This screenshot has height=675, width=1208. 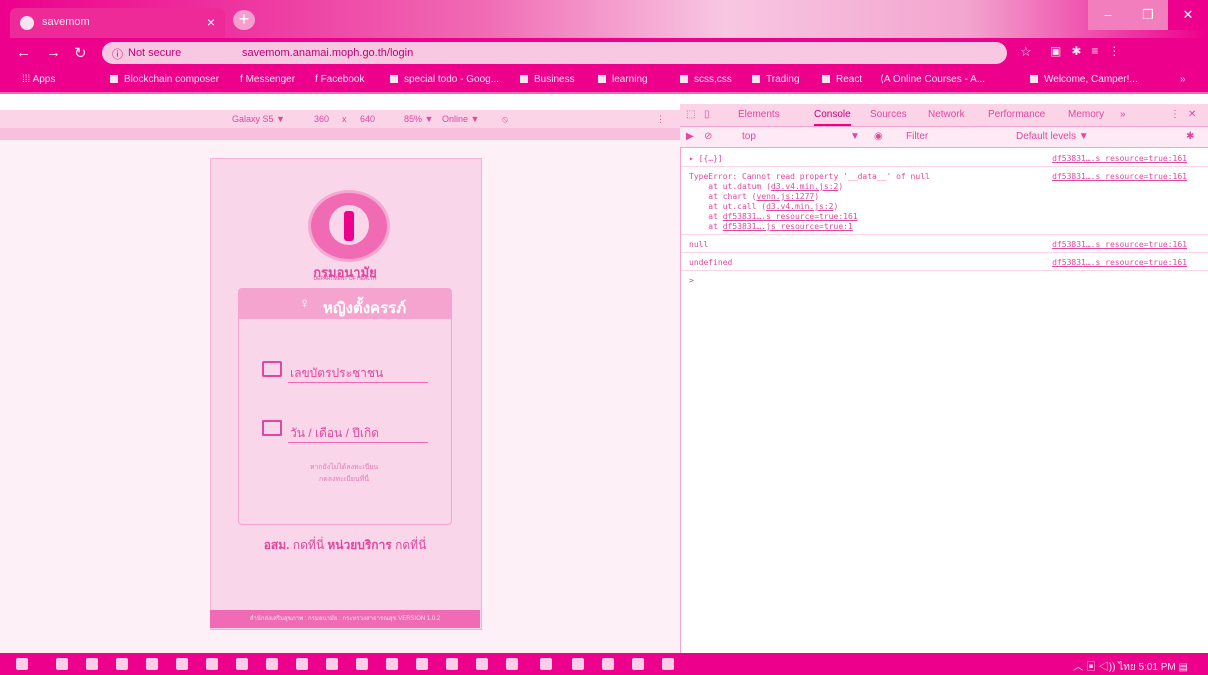 I want to click on stack-link: df53831….js_resource=true:1, so click(x=788, y=226).